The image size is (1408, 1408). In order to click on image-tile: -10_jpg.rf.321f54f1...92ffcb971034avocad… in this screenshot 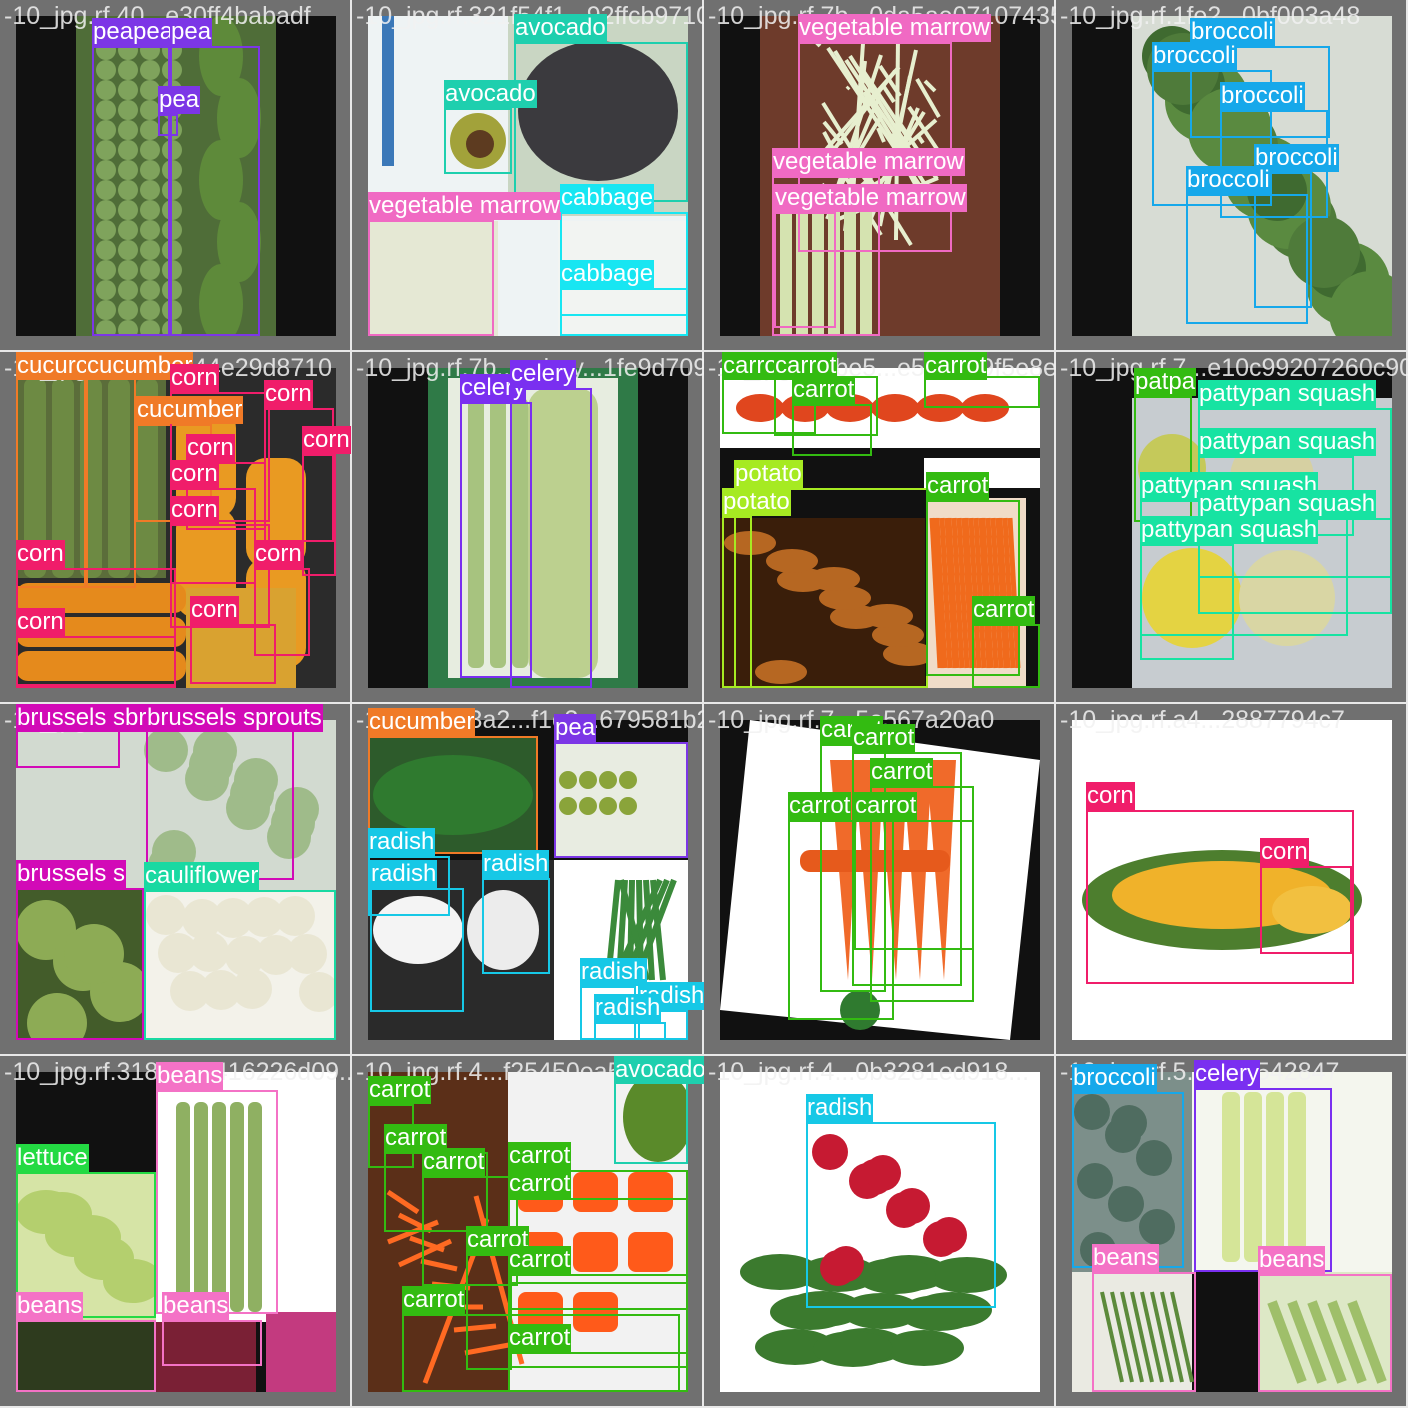, I will do `click(528, 176)`.